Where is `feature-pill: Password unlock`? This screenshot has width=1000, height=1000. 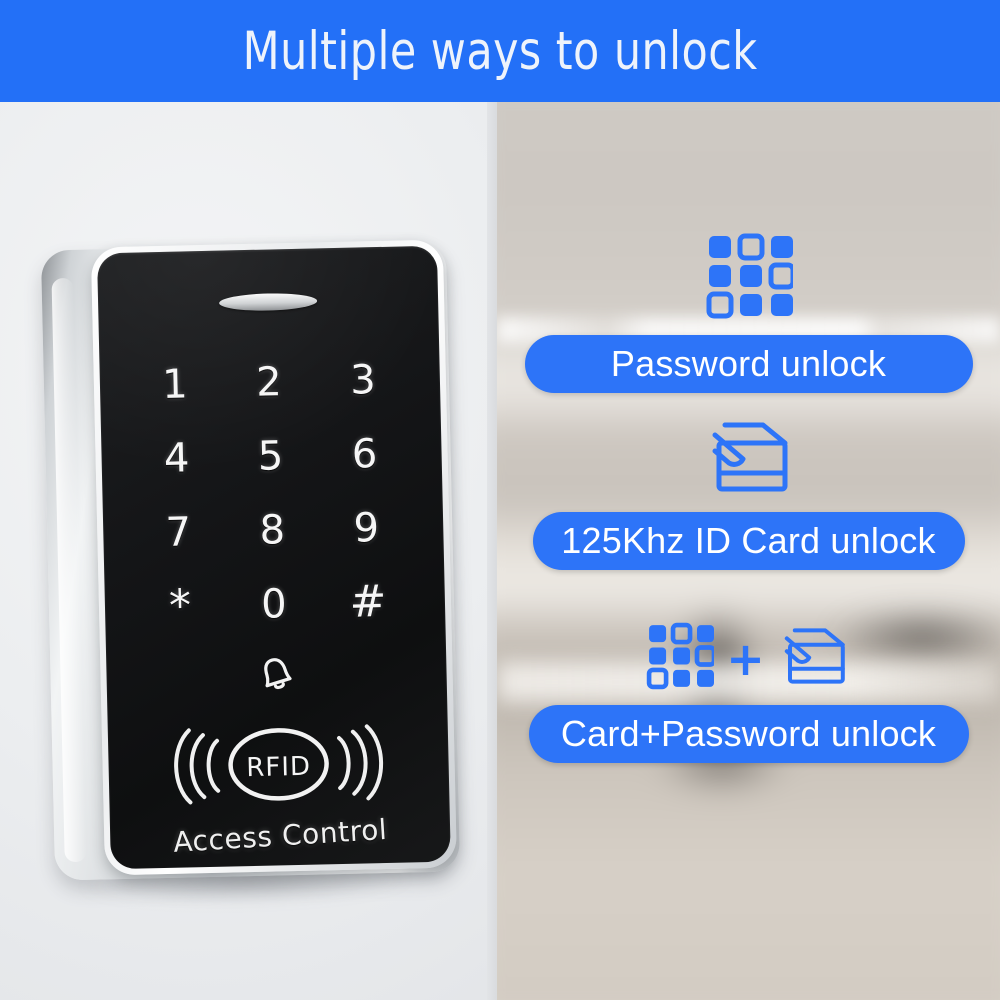
feature-pill: Password unlock is located at coordinates (748, 364).